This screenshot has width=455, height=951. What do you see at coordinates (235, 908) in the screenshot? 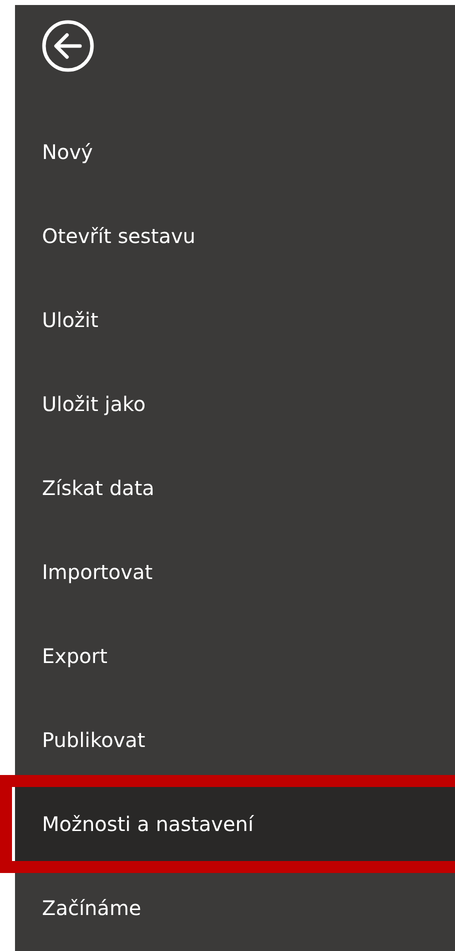
I see `menu-item: Začínáme` at bounding box center [235, 908].